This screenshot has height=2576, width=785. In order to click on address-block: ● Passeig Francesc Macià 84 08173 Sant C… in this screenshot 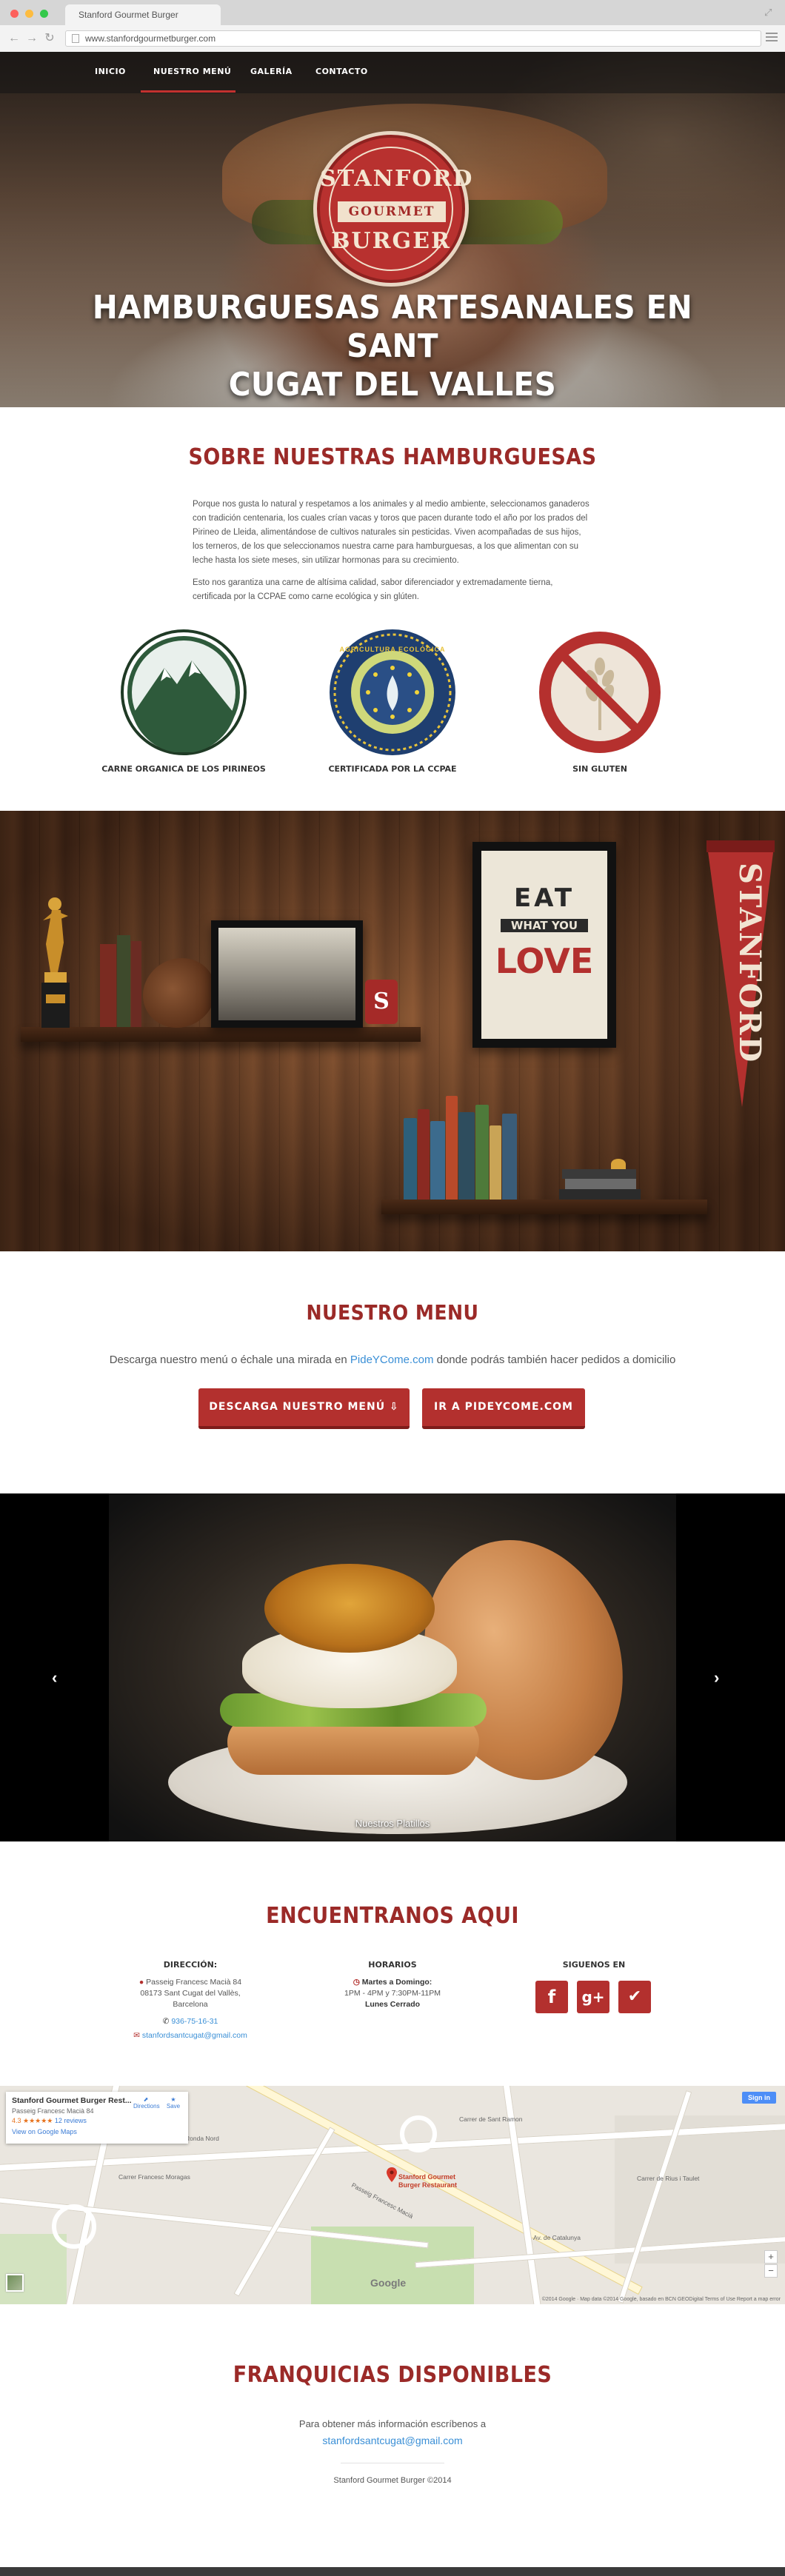, I will do `click(190, 2009)`.